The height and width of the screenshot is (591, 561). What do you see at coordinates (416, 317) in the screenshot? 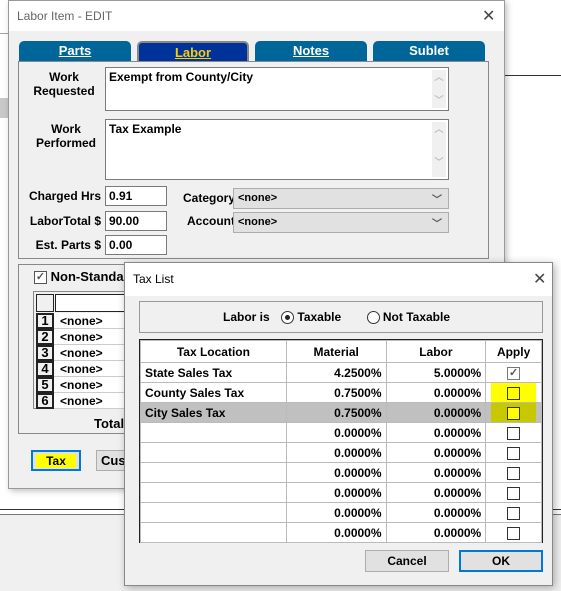
I see `radio-label: Not Taxable` at bounding box center [416, 317].